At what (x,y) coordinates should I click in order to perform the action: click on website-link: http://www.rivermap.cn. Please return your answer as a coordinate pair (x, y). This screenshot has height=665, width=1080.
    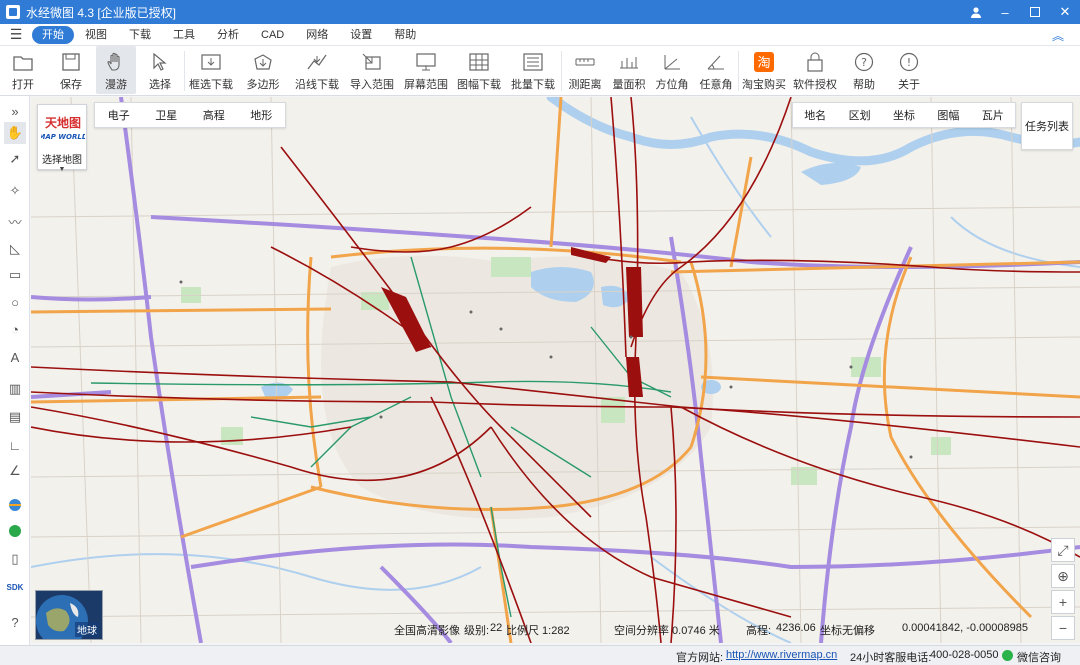
    Looking at the image, I should click on (781, 655).